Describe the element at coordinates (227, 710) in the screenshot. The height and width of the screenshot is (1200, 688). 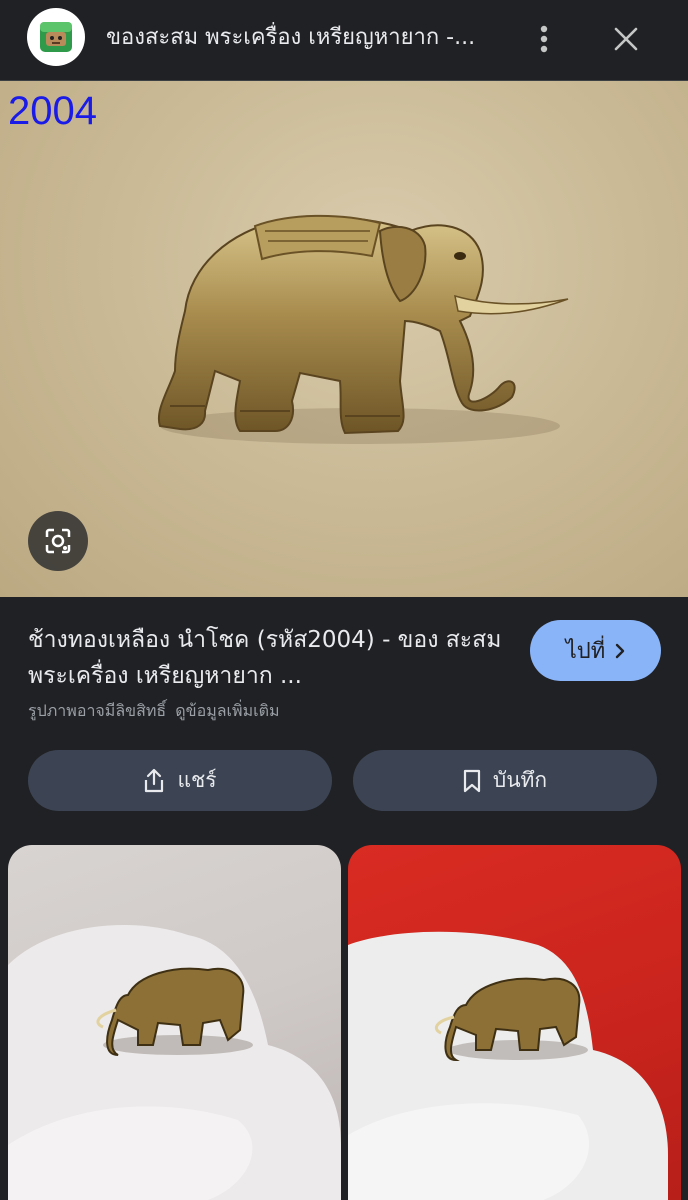
I see `more-info-link: ดูข้อมูลเพิ่มเติม` at that location.